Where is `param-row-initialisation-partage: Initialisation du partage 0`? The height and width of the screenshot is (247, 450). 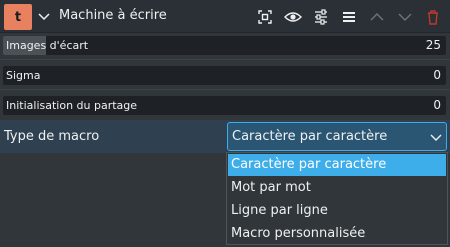 param-row-initialisation-partage: Initialisation du partage 0 is located at coordinates (224, 105).